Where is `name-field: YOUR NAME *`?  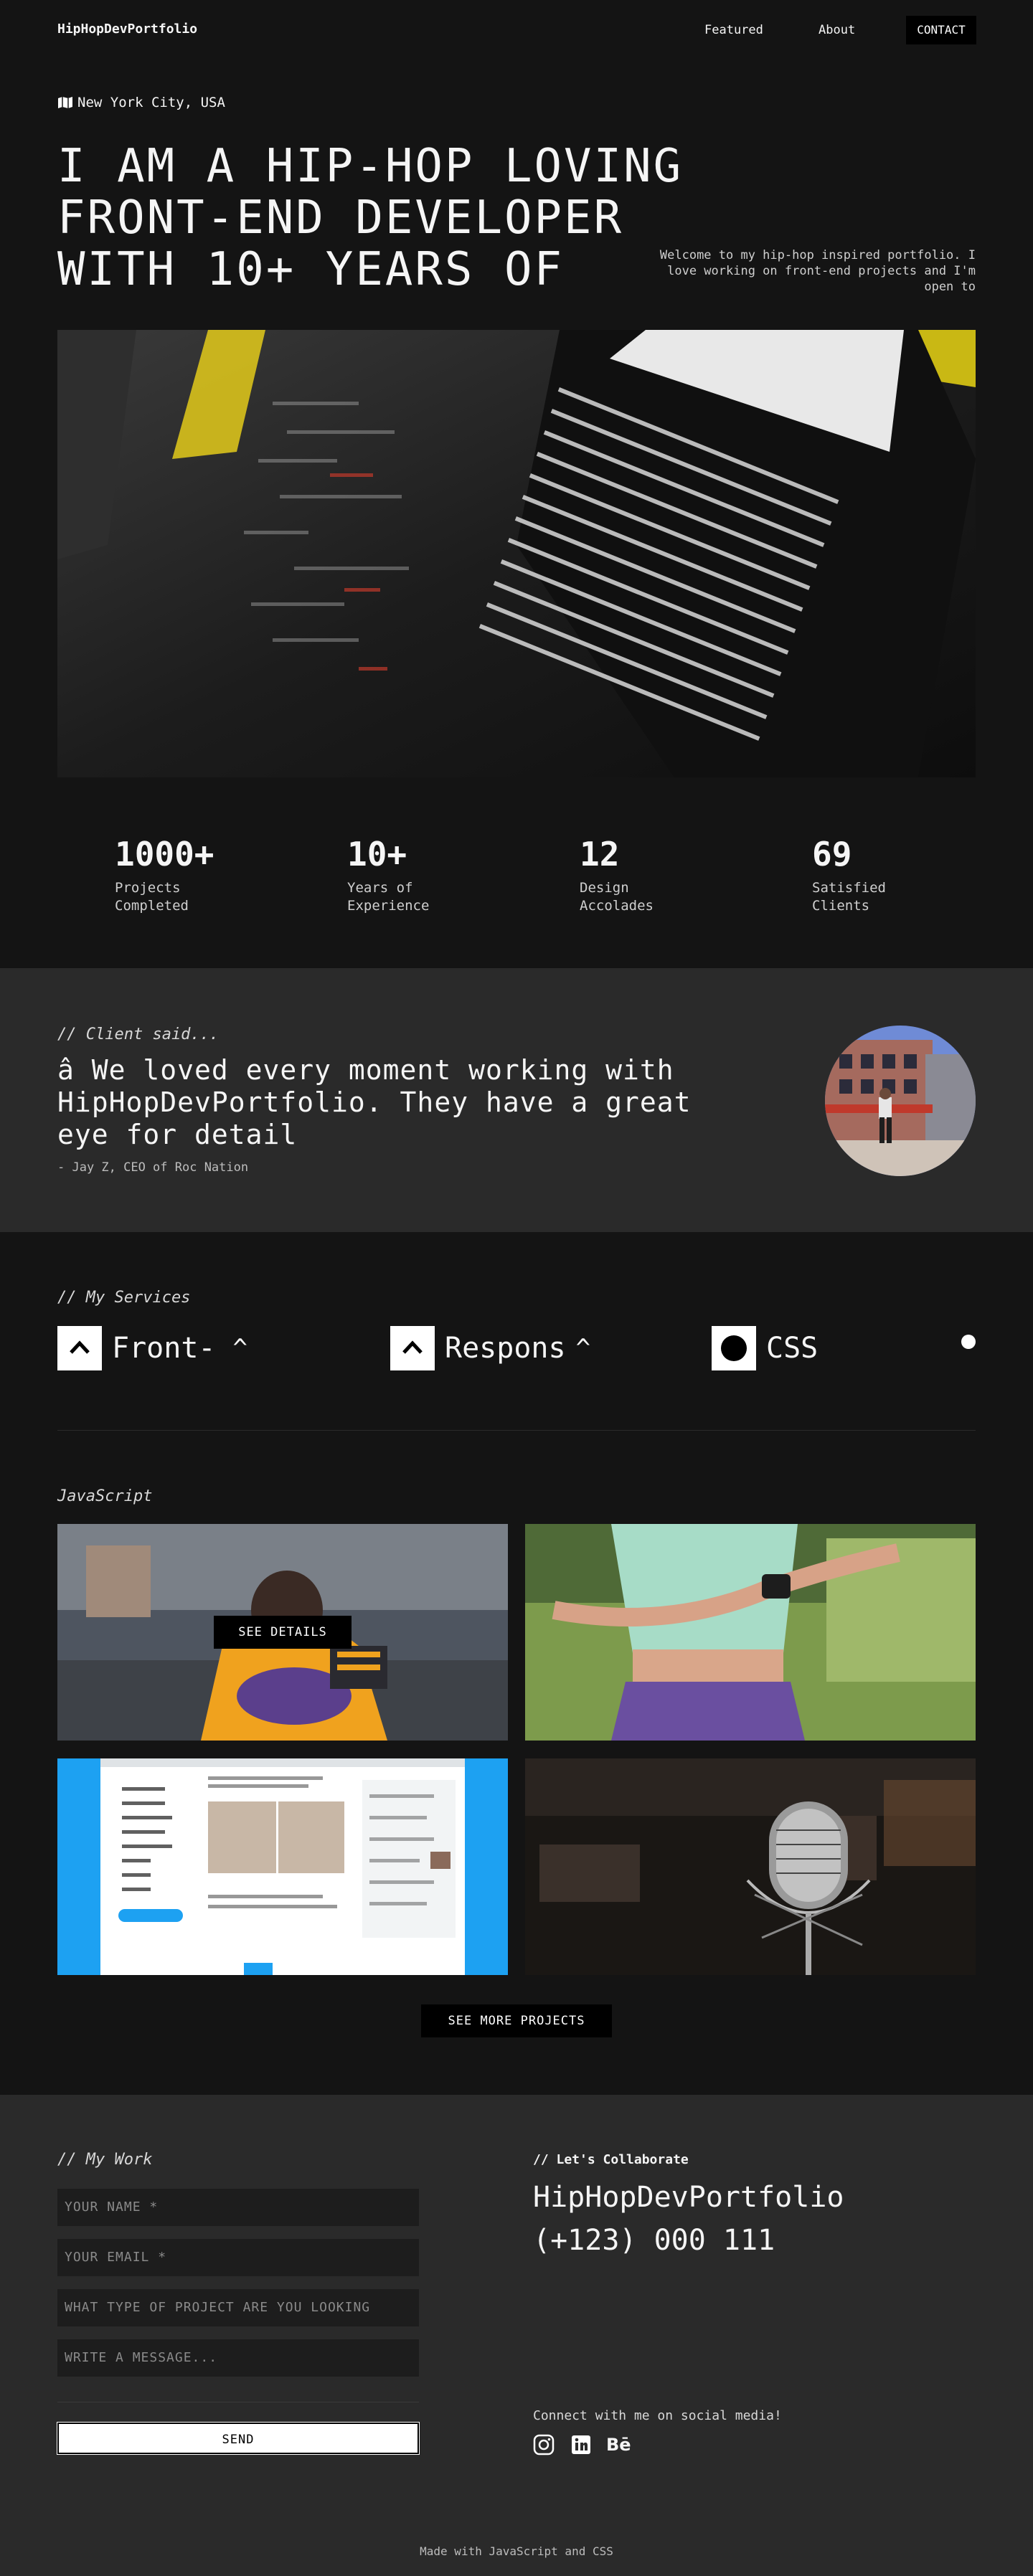 name-field: YOUR NAME * is located at coordinates (238, 2207).